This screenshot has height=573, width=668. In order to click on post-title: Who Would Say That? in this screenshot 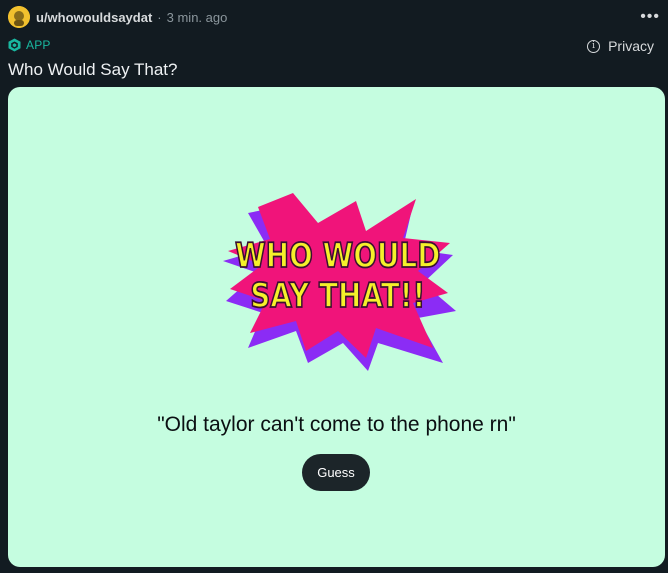, I will do `click(92, 70)`.